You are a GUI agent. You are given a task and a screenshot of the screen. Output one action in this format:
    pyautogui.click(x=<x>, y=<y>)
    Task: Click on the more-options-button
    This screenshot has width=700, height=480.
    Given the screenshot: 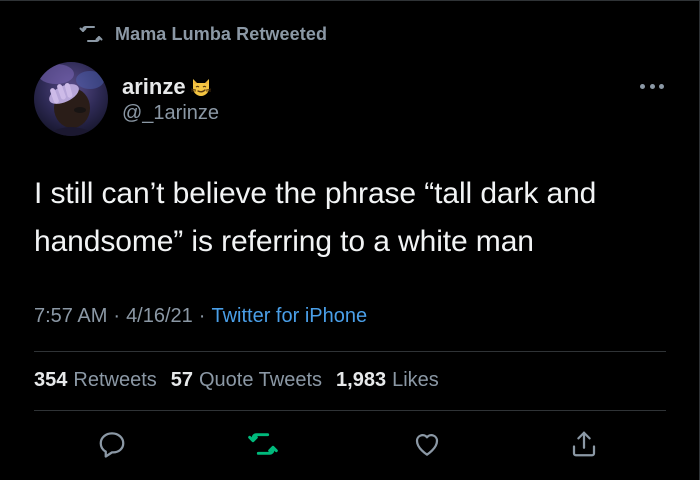 What is the action you would take?
    pyautogui.click(x=652, y=86)
    